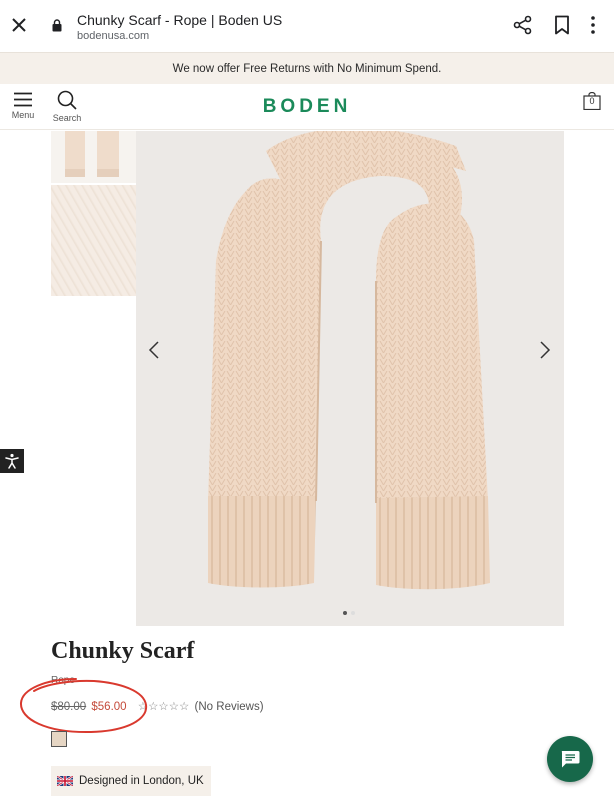 This screenshot has width=614, height=800. I want to click on designed-in-badge: Designed in London, UK, so click(131, 781).